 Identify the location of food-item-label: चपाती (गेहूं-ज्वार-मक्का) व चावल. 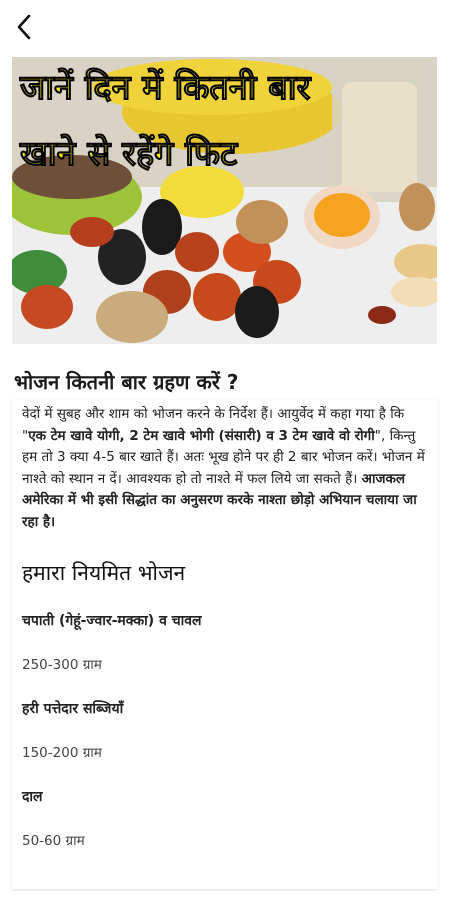
(112, 621).